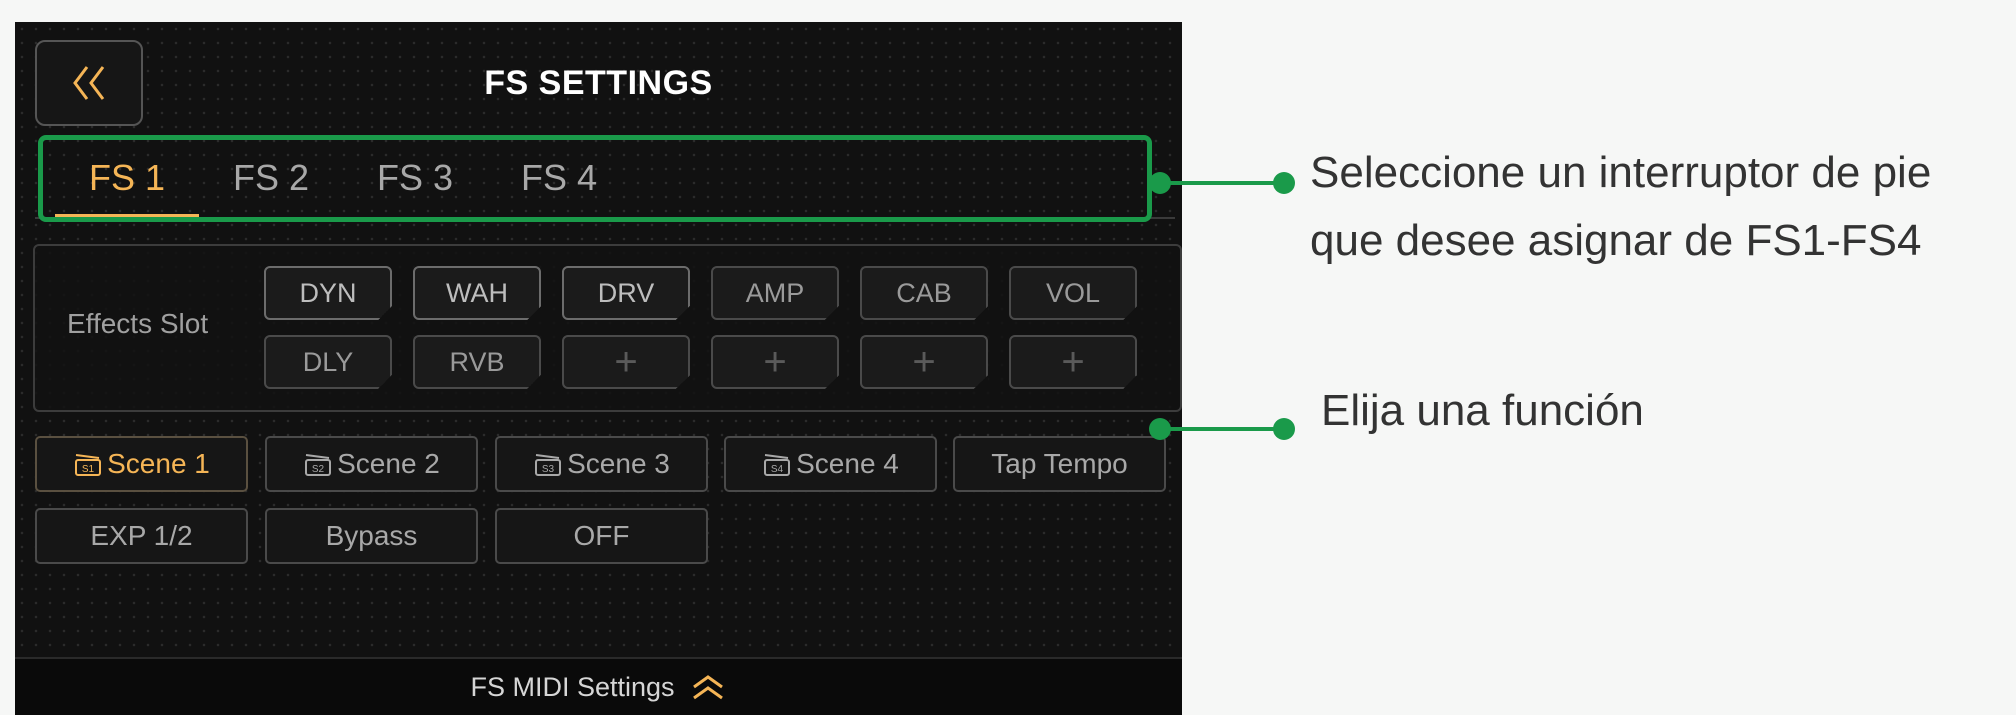  Describe the element at coordinates (88, 469) in the screenshot. I see `svg-text: S1` at that location.